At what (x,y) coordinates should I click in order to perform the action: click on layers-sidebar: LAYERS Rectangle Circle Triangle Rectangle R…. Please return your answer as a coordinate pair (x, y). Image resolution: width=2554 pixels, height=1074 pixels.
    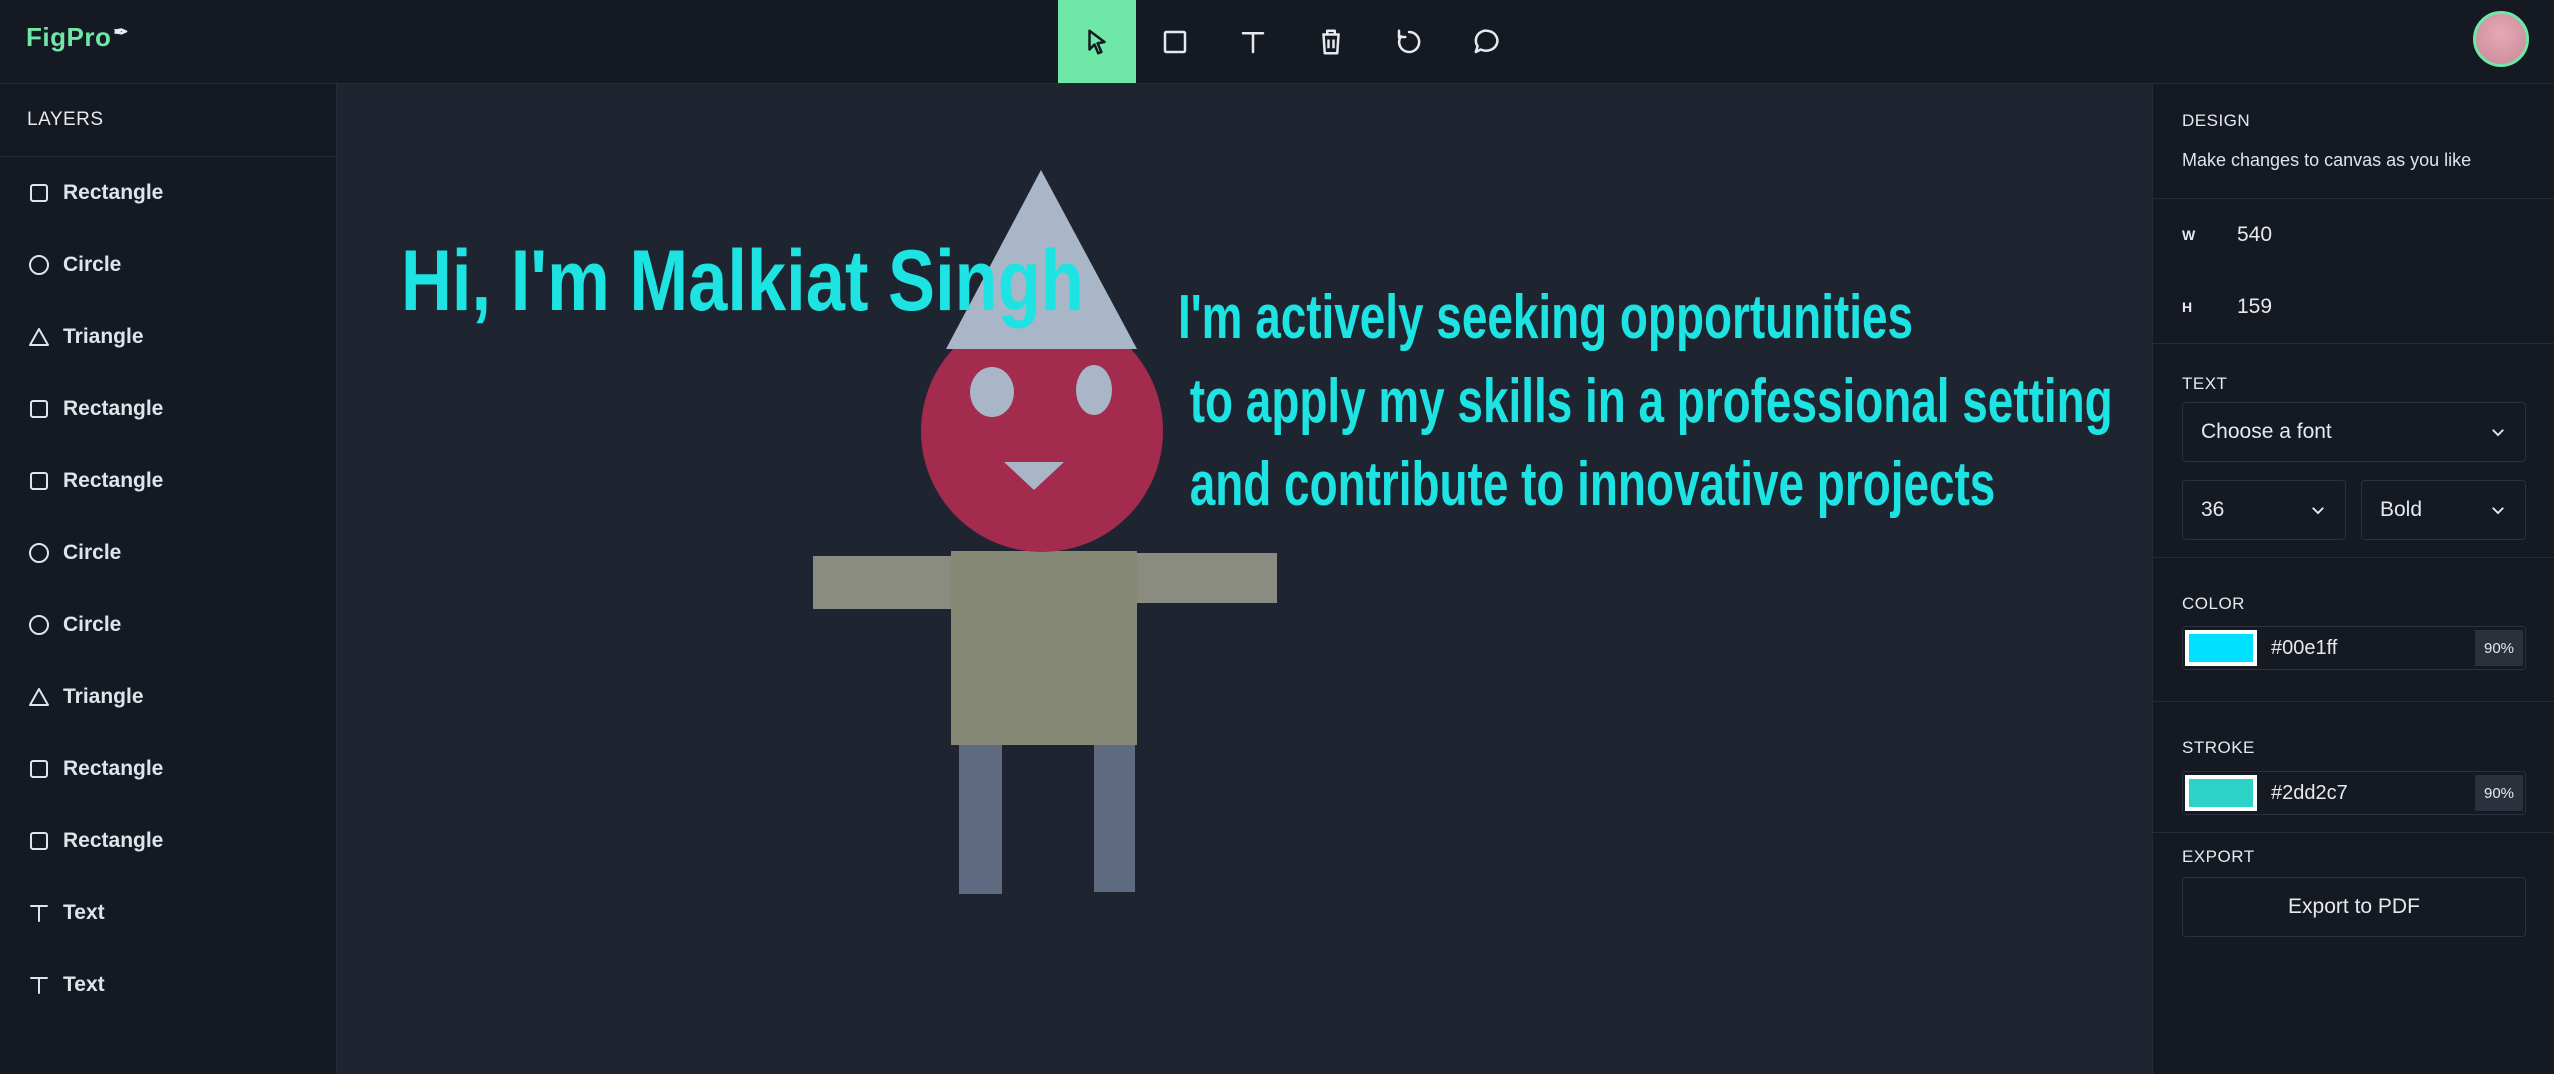
    Looking at the image, I should click on (168, 579).